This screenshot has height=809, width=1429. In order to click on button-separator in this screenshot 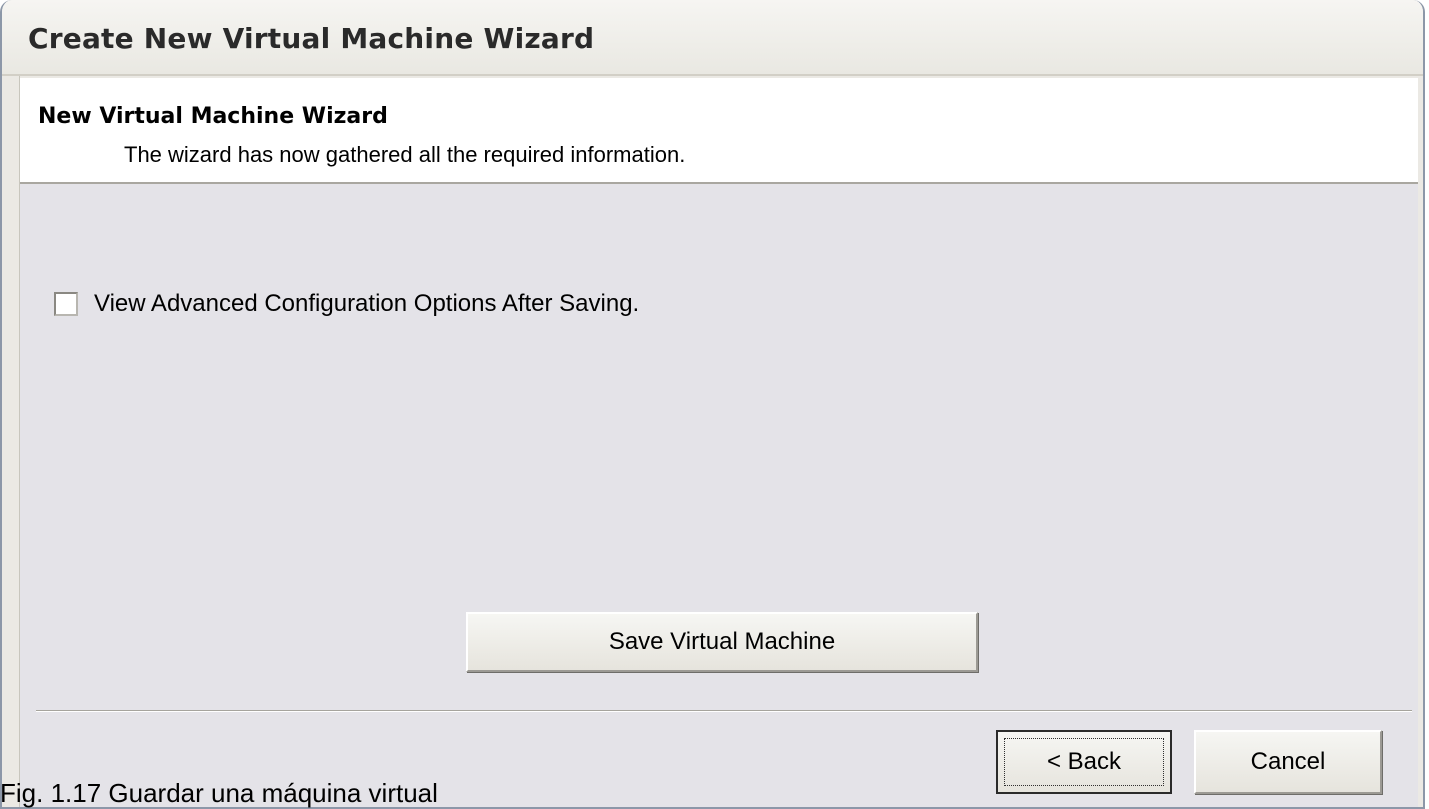, I will do `click(724, 711)`.